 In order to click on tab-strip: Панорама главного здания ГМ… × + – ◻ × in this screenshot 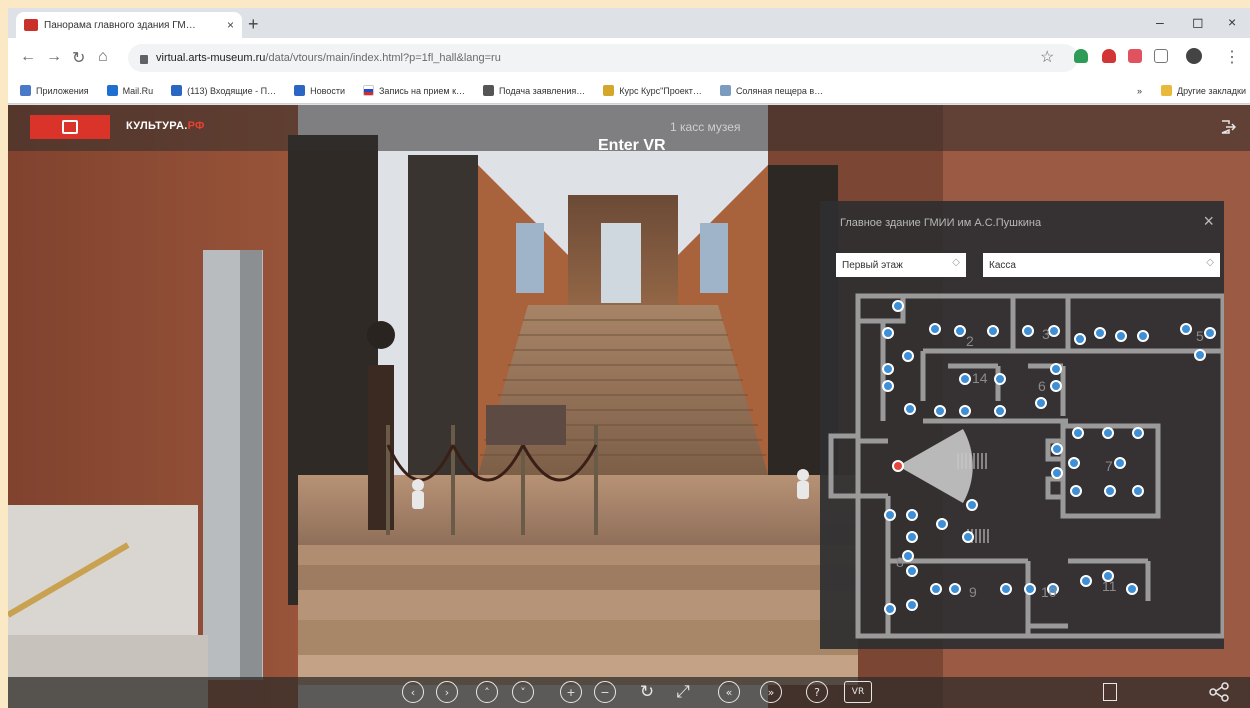, I will do `click(629, 23)`.